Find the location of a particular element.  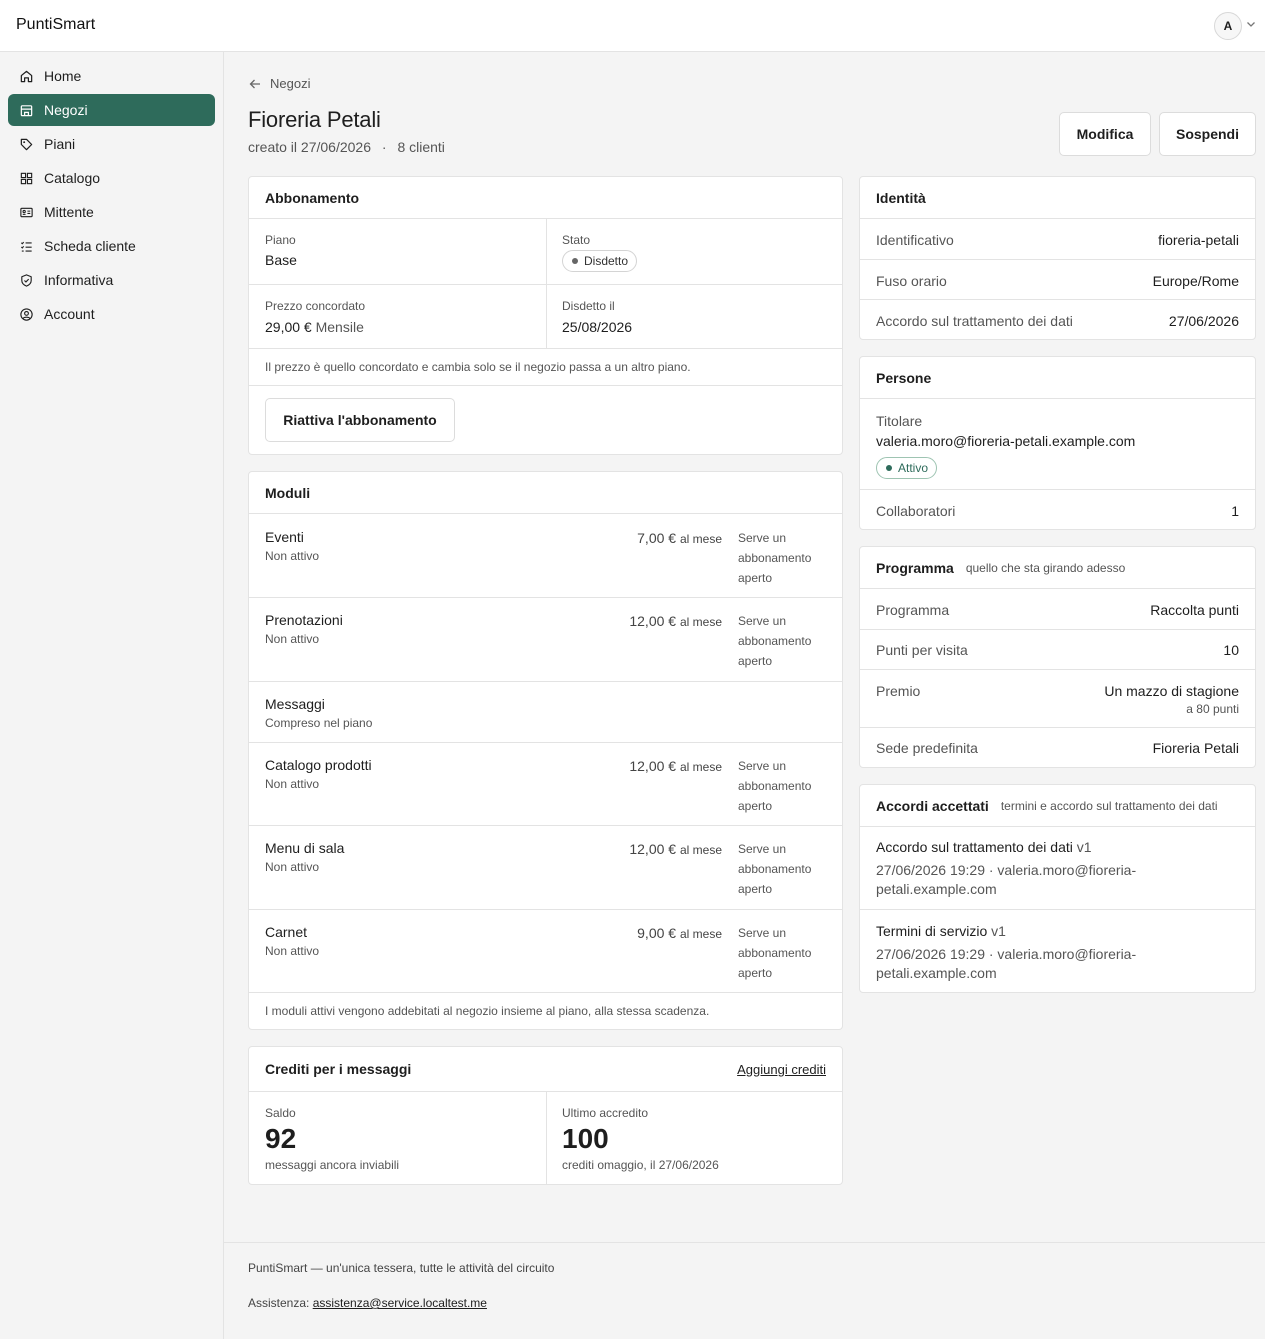

row-value: Raccolta punti is located at coordinates (1194, 610).